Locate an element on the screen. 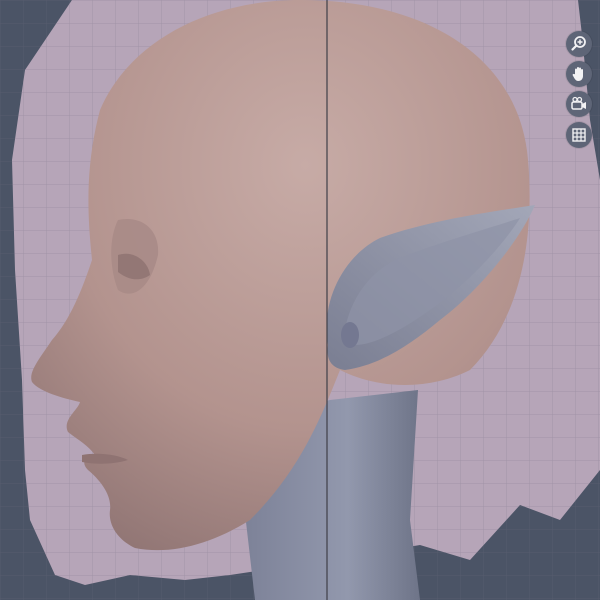 The image size is (600, 600). zoom-in-icon is located at coordinates (578, 43).